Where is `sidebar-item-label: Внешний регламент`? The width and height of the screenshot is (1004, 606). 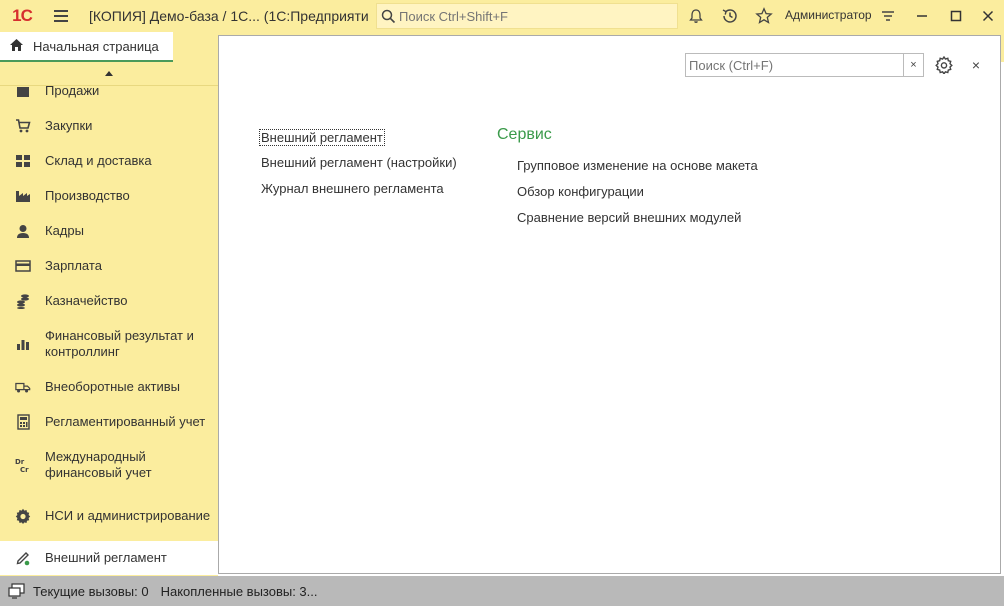 sidebar-item-label: Внешний регламент is located at coordinates (106, 557).